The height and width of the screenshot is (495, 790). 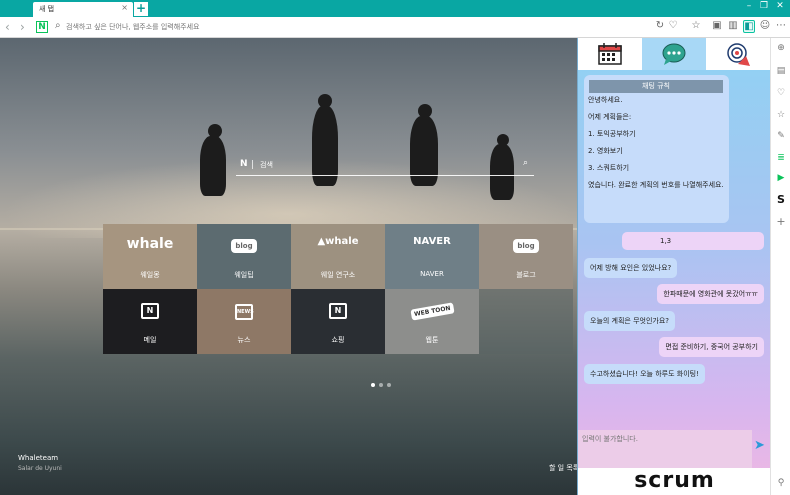 What do you see at coordinates (150, 275) in the screenshot?
I see `tile-label: 웨일몽` at bounding box center [150, 275].